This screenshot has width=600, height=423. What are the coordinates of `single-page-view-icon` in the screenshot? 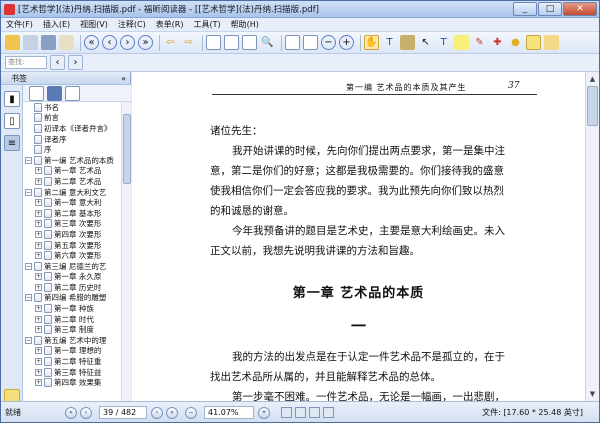 It's located at (286, 412).